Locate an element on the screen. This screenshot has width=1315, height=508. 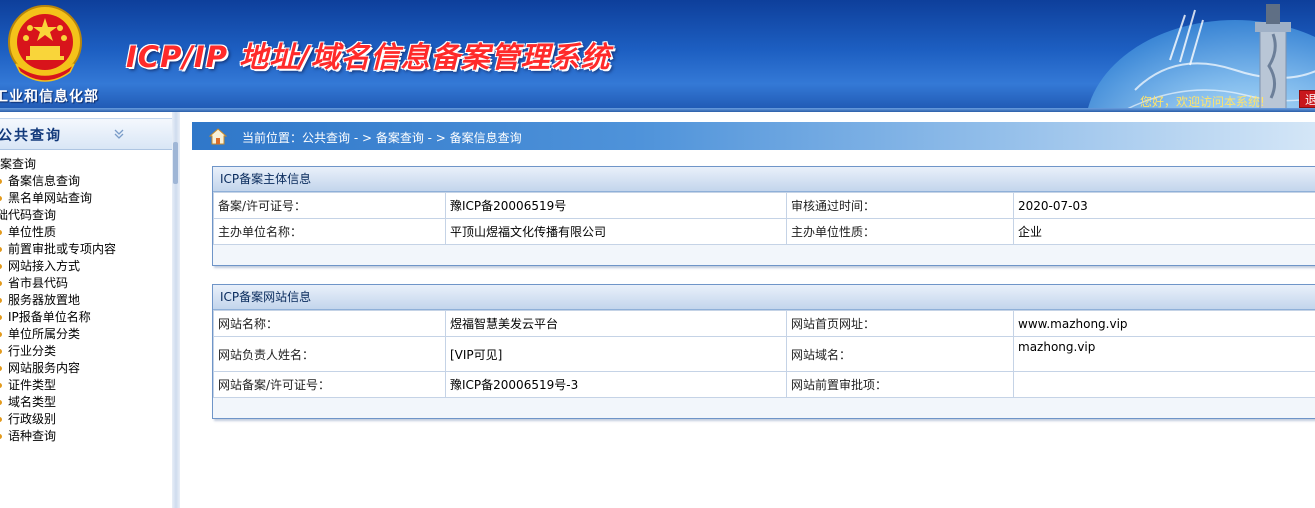
vip-visible-link: [VIP可见] is located at coordinates (616, 354).